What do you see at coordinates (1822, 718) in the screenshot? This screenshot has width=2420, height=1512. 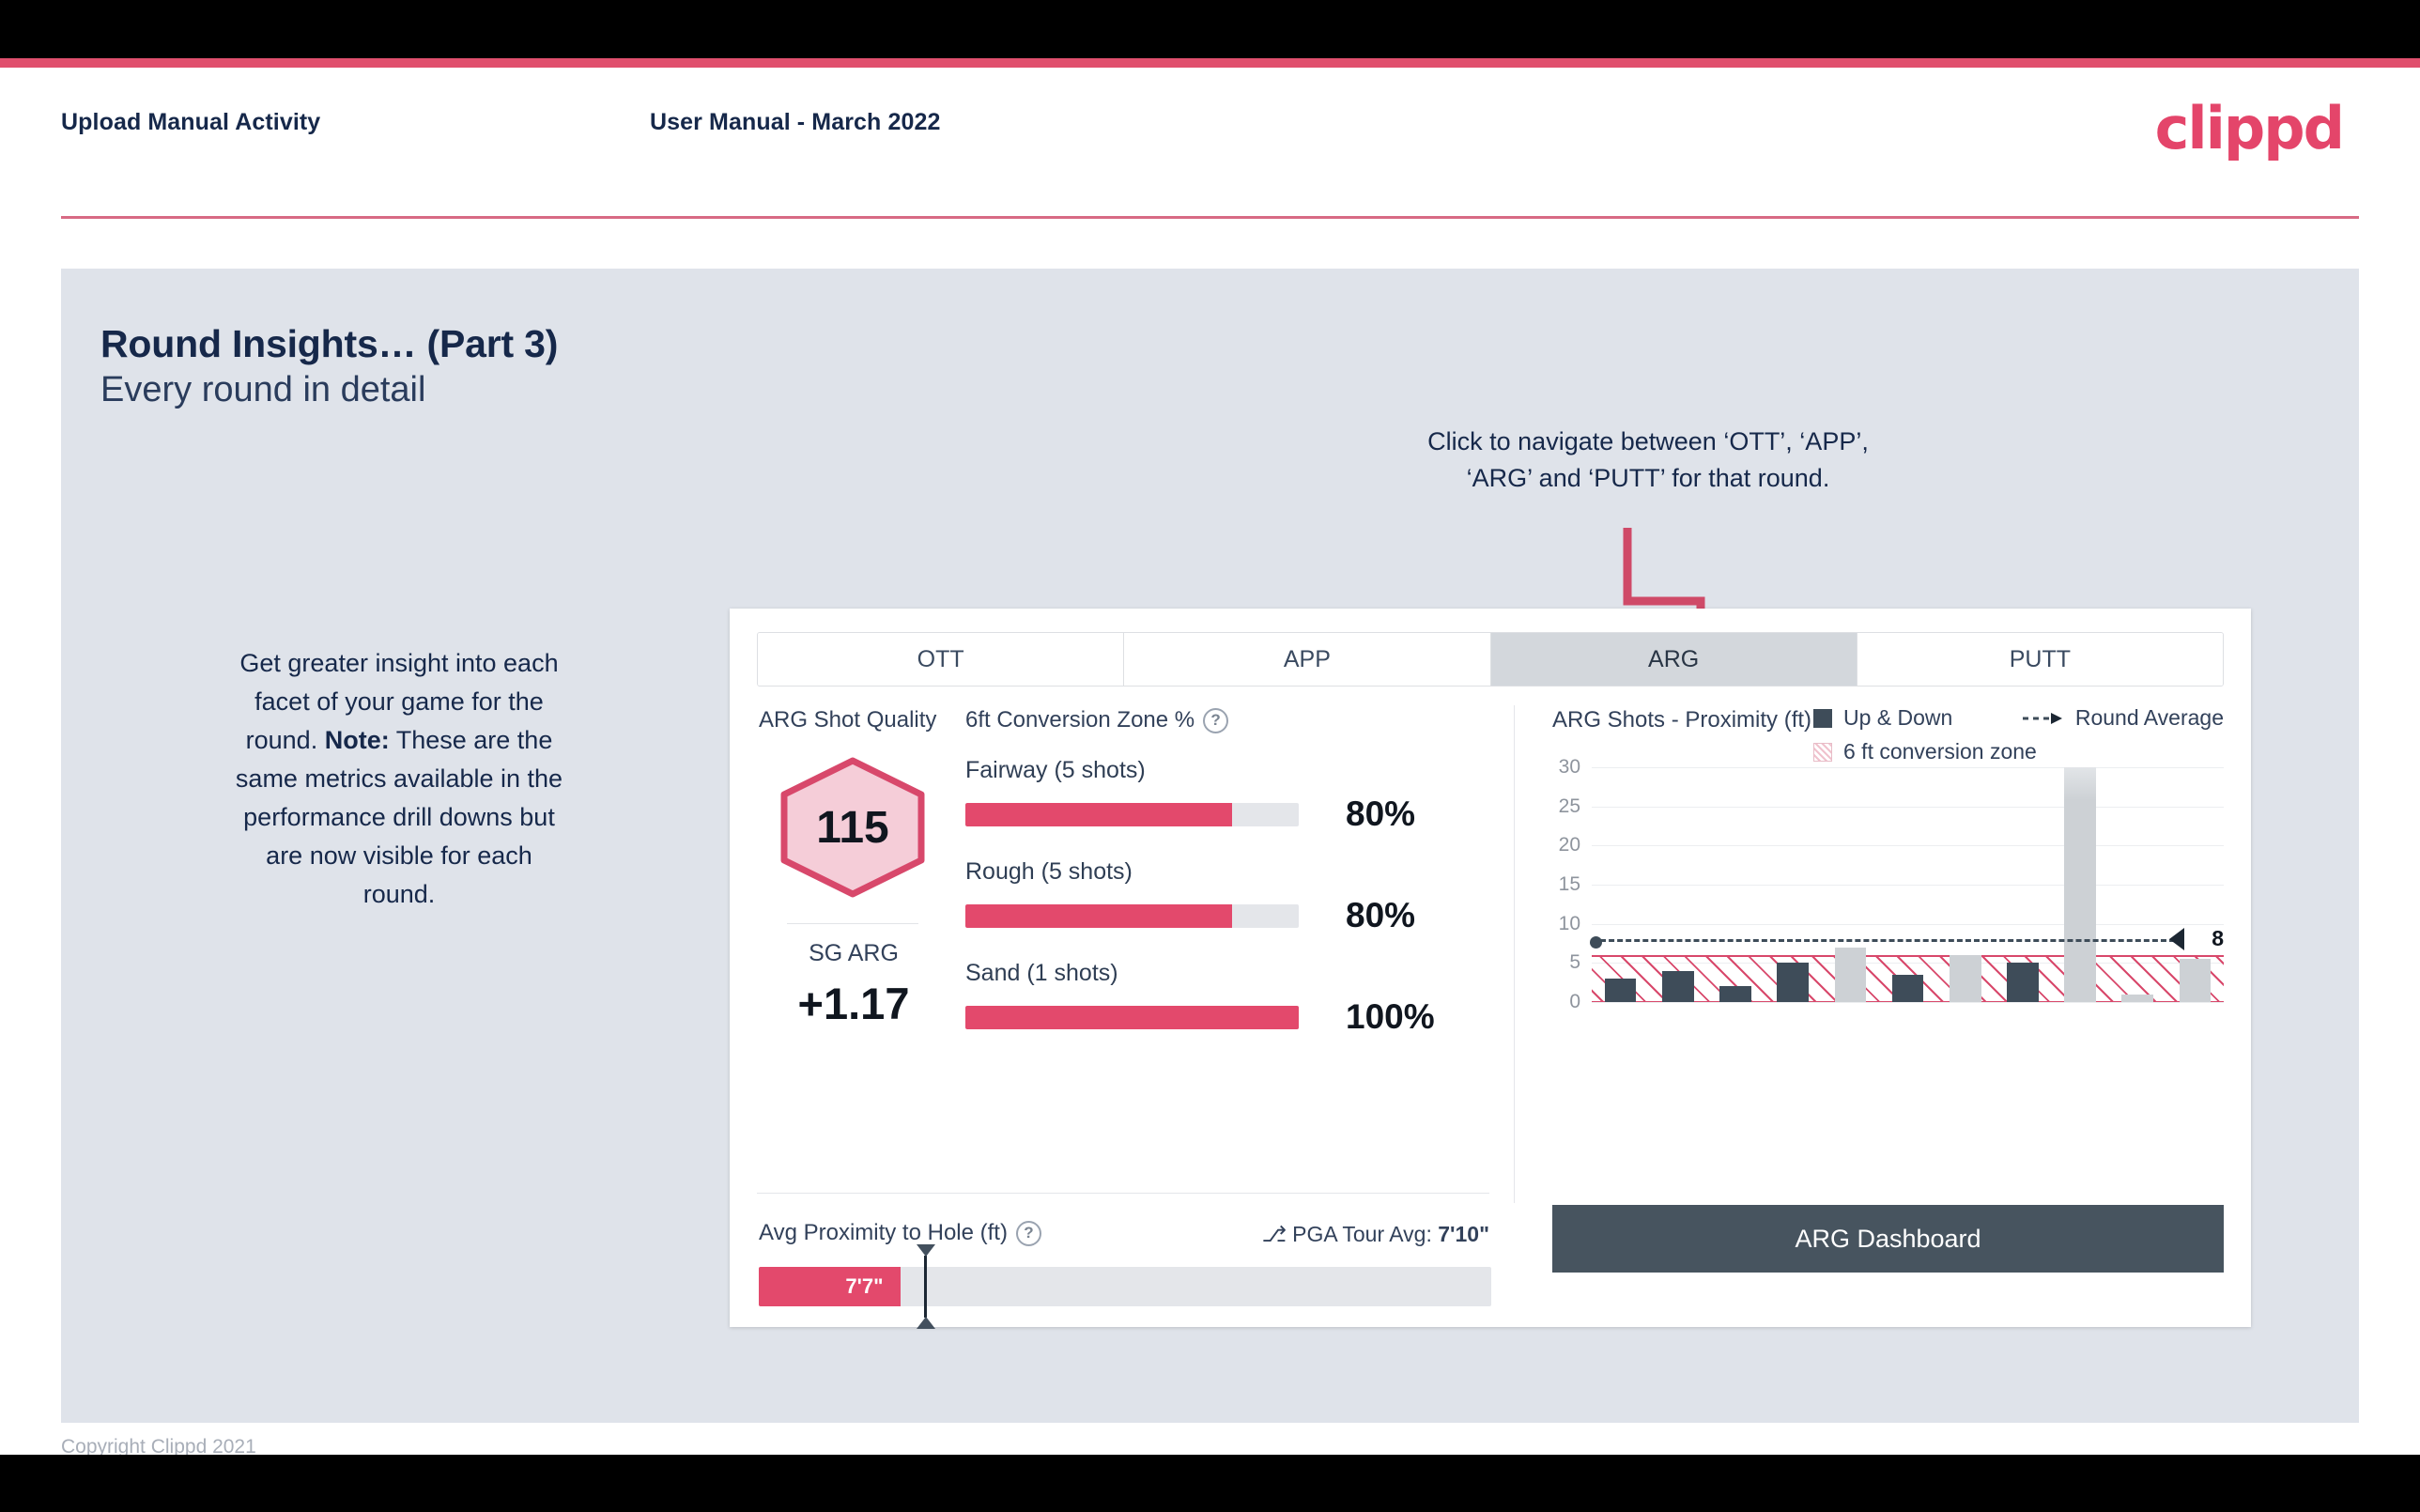 I see `legend-square-icon` at bounding box center [1822, 718].